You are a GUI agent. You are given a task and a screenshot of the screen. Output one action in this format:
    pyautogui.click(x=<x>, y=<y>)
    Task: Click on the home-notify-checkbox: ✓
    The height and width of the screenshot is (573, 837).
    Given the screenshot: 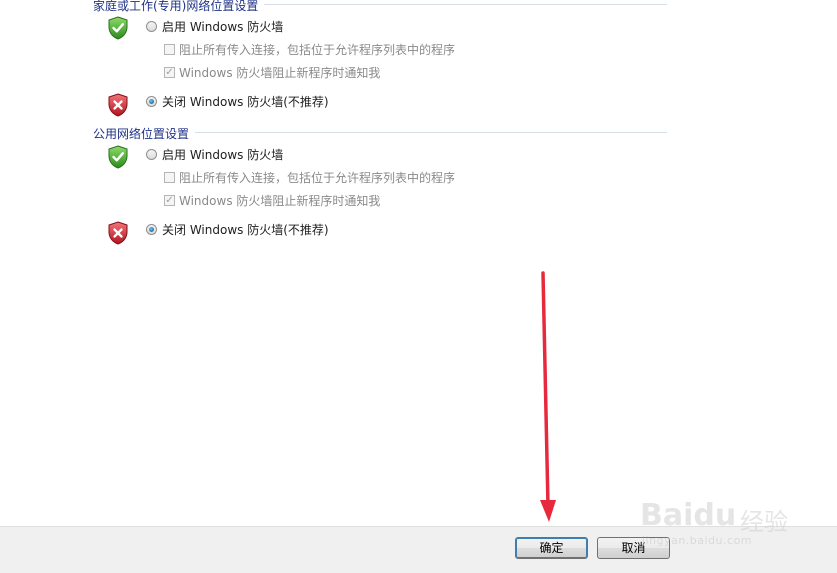 What is the action you would take?
    pyautogui.click(x=169, y=72)
    